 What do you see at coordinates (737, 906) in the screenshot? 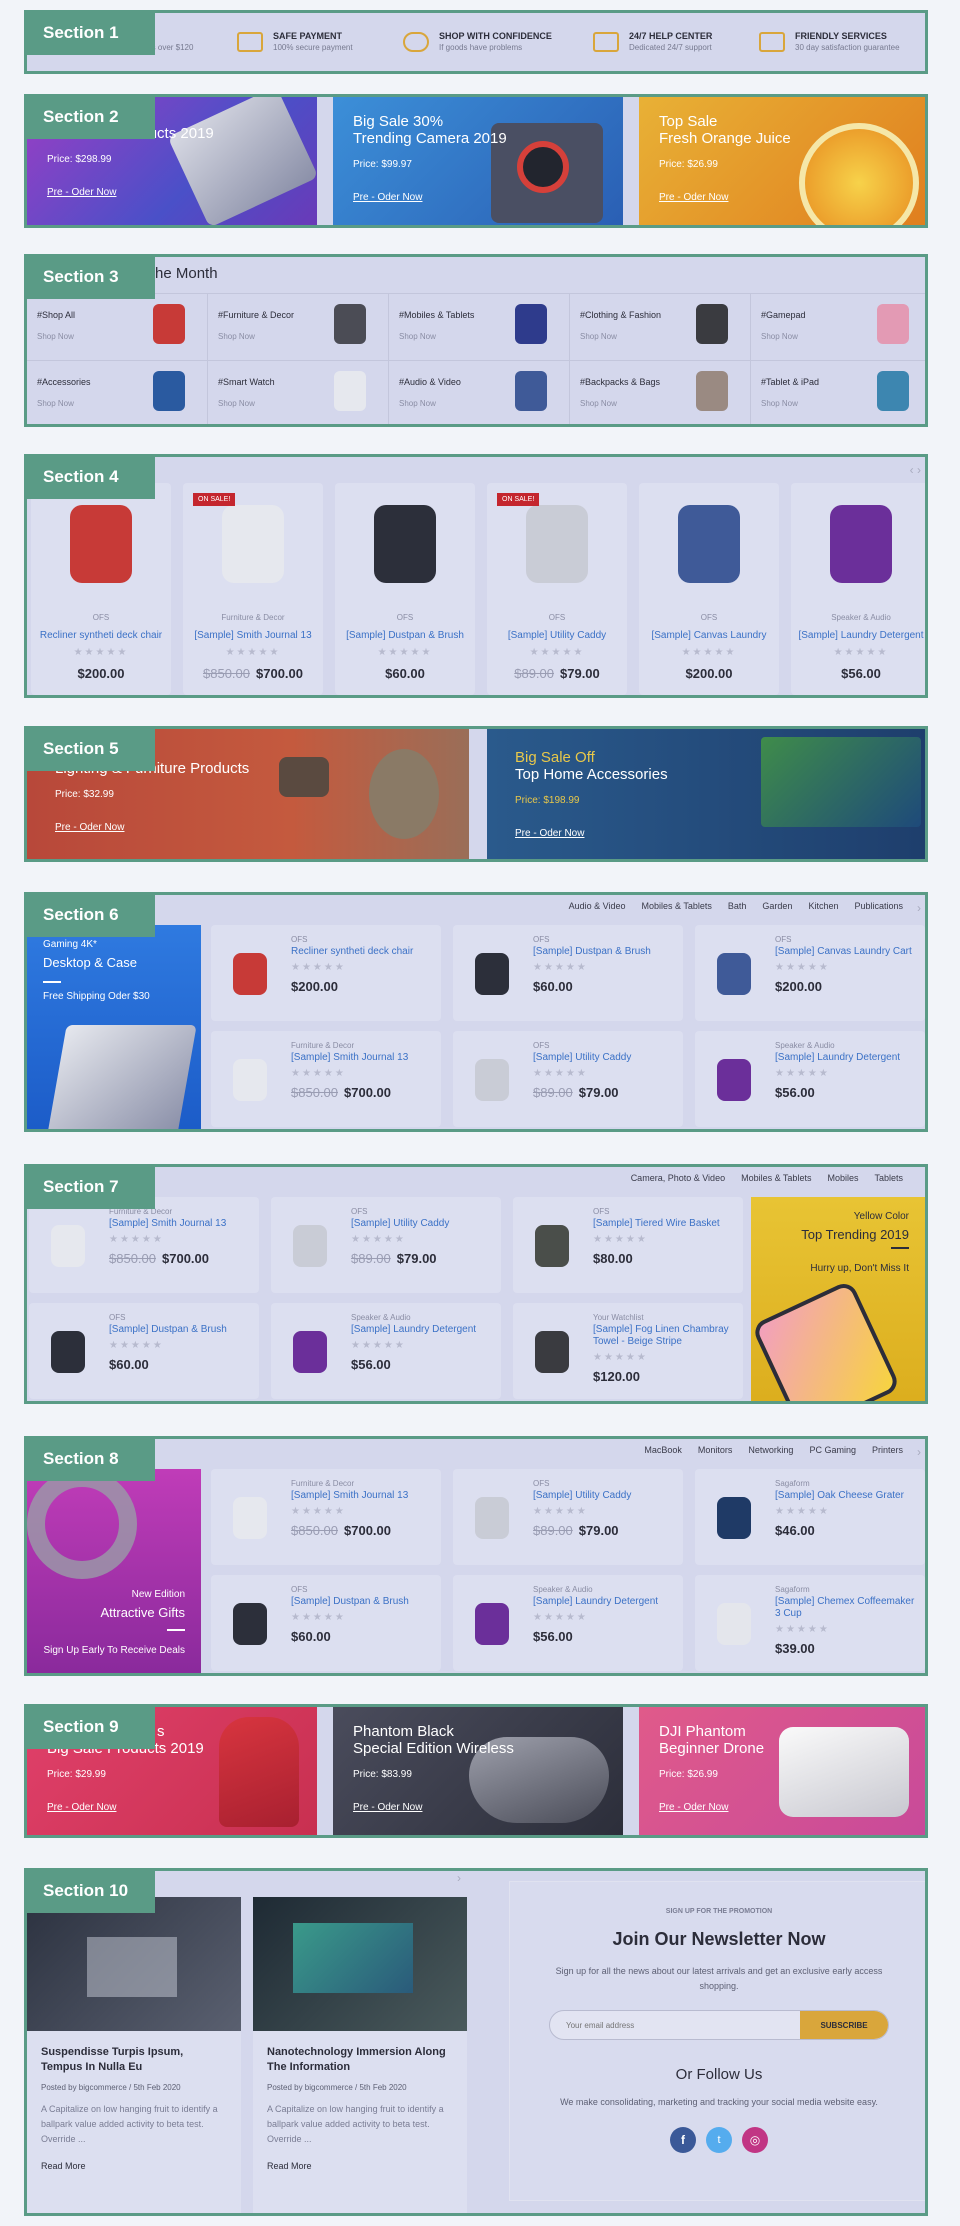
I see `tab-bath: Bath` at bounding box center [737, 906].